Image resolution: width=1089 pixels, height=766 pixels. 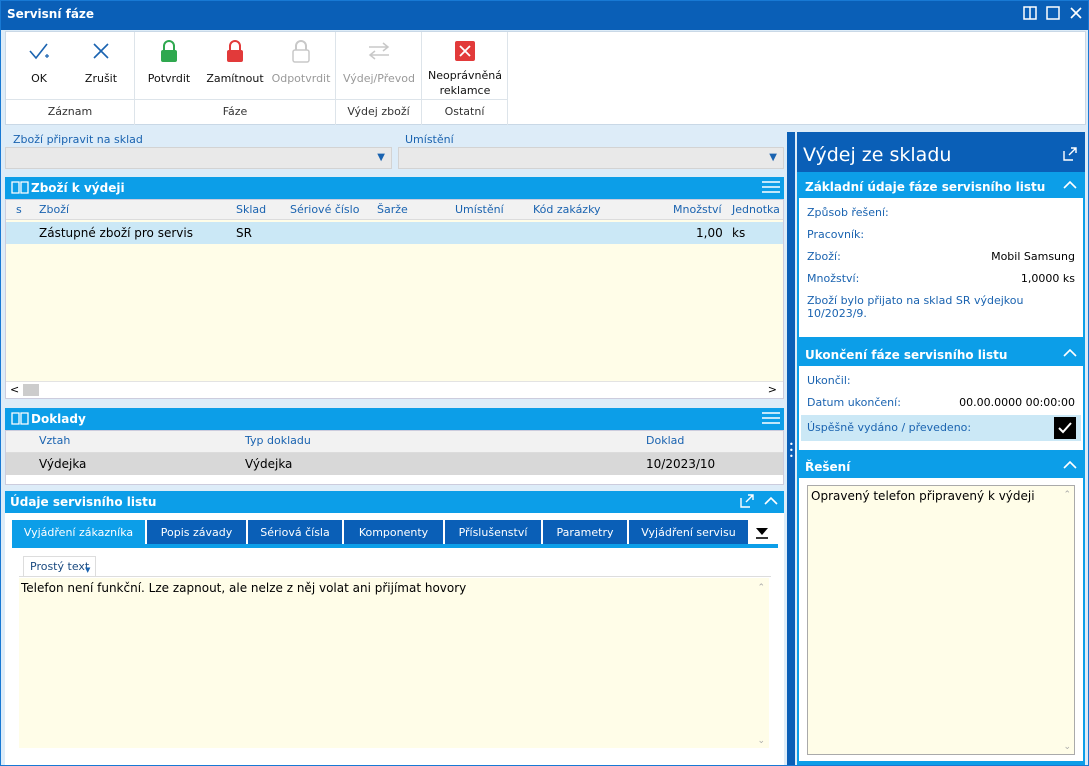 I want to click on col-relation: Vztah, so click(x=54, y=440).